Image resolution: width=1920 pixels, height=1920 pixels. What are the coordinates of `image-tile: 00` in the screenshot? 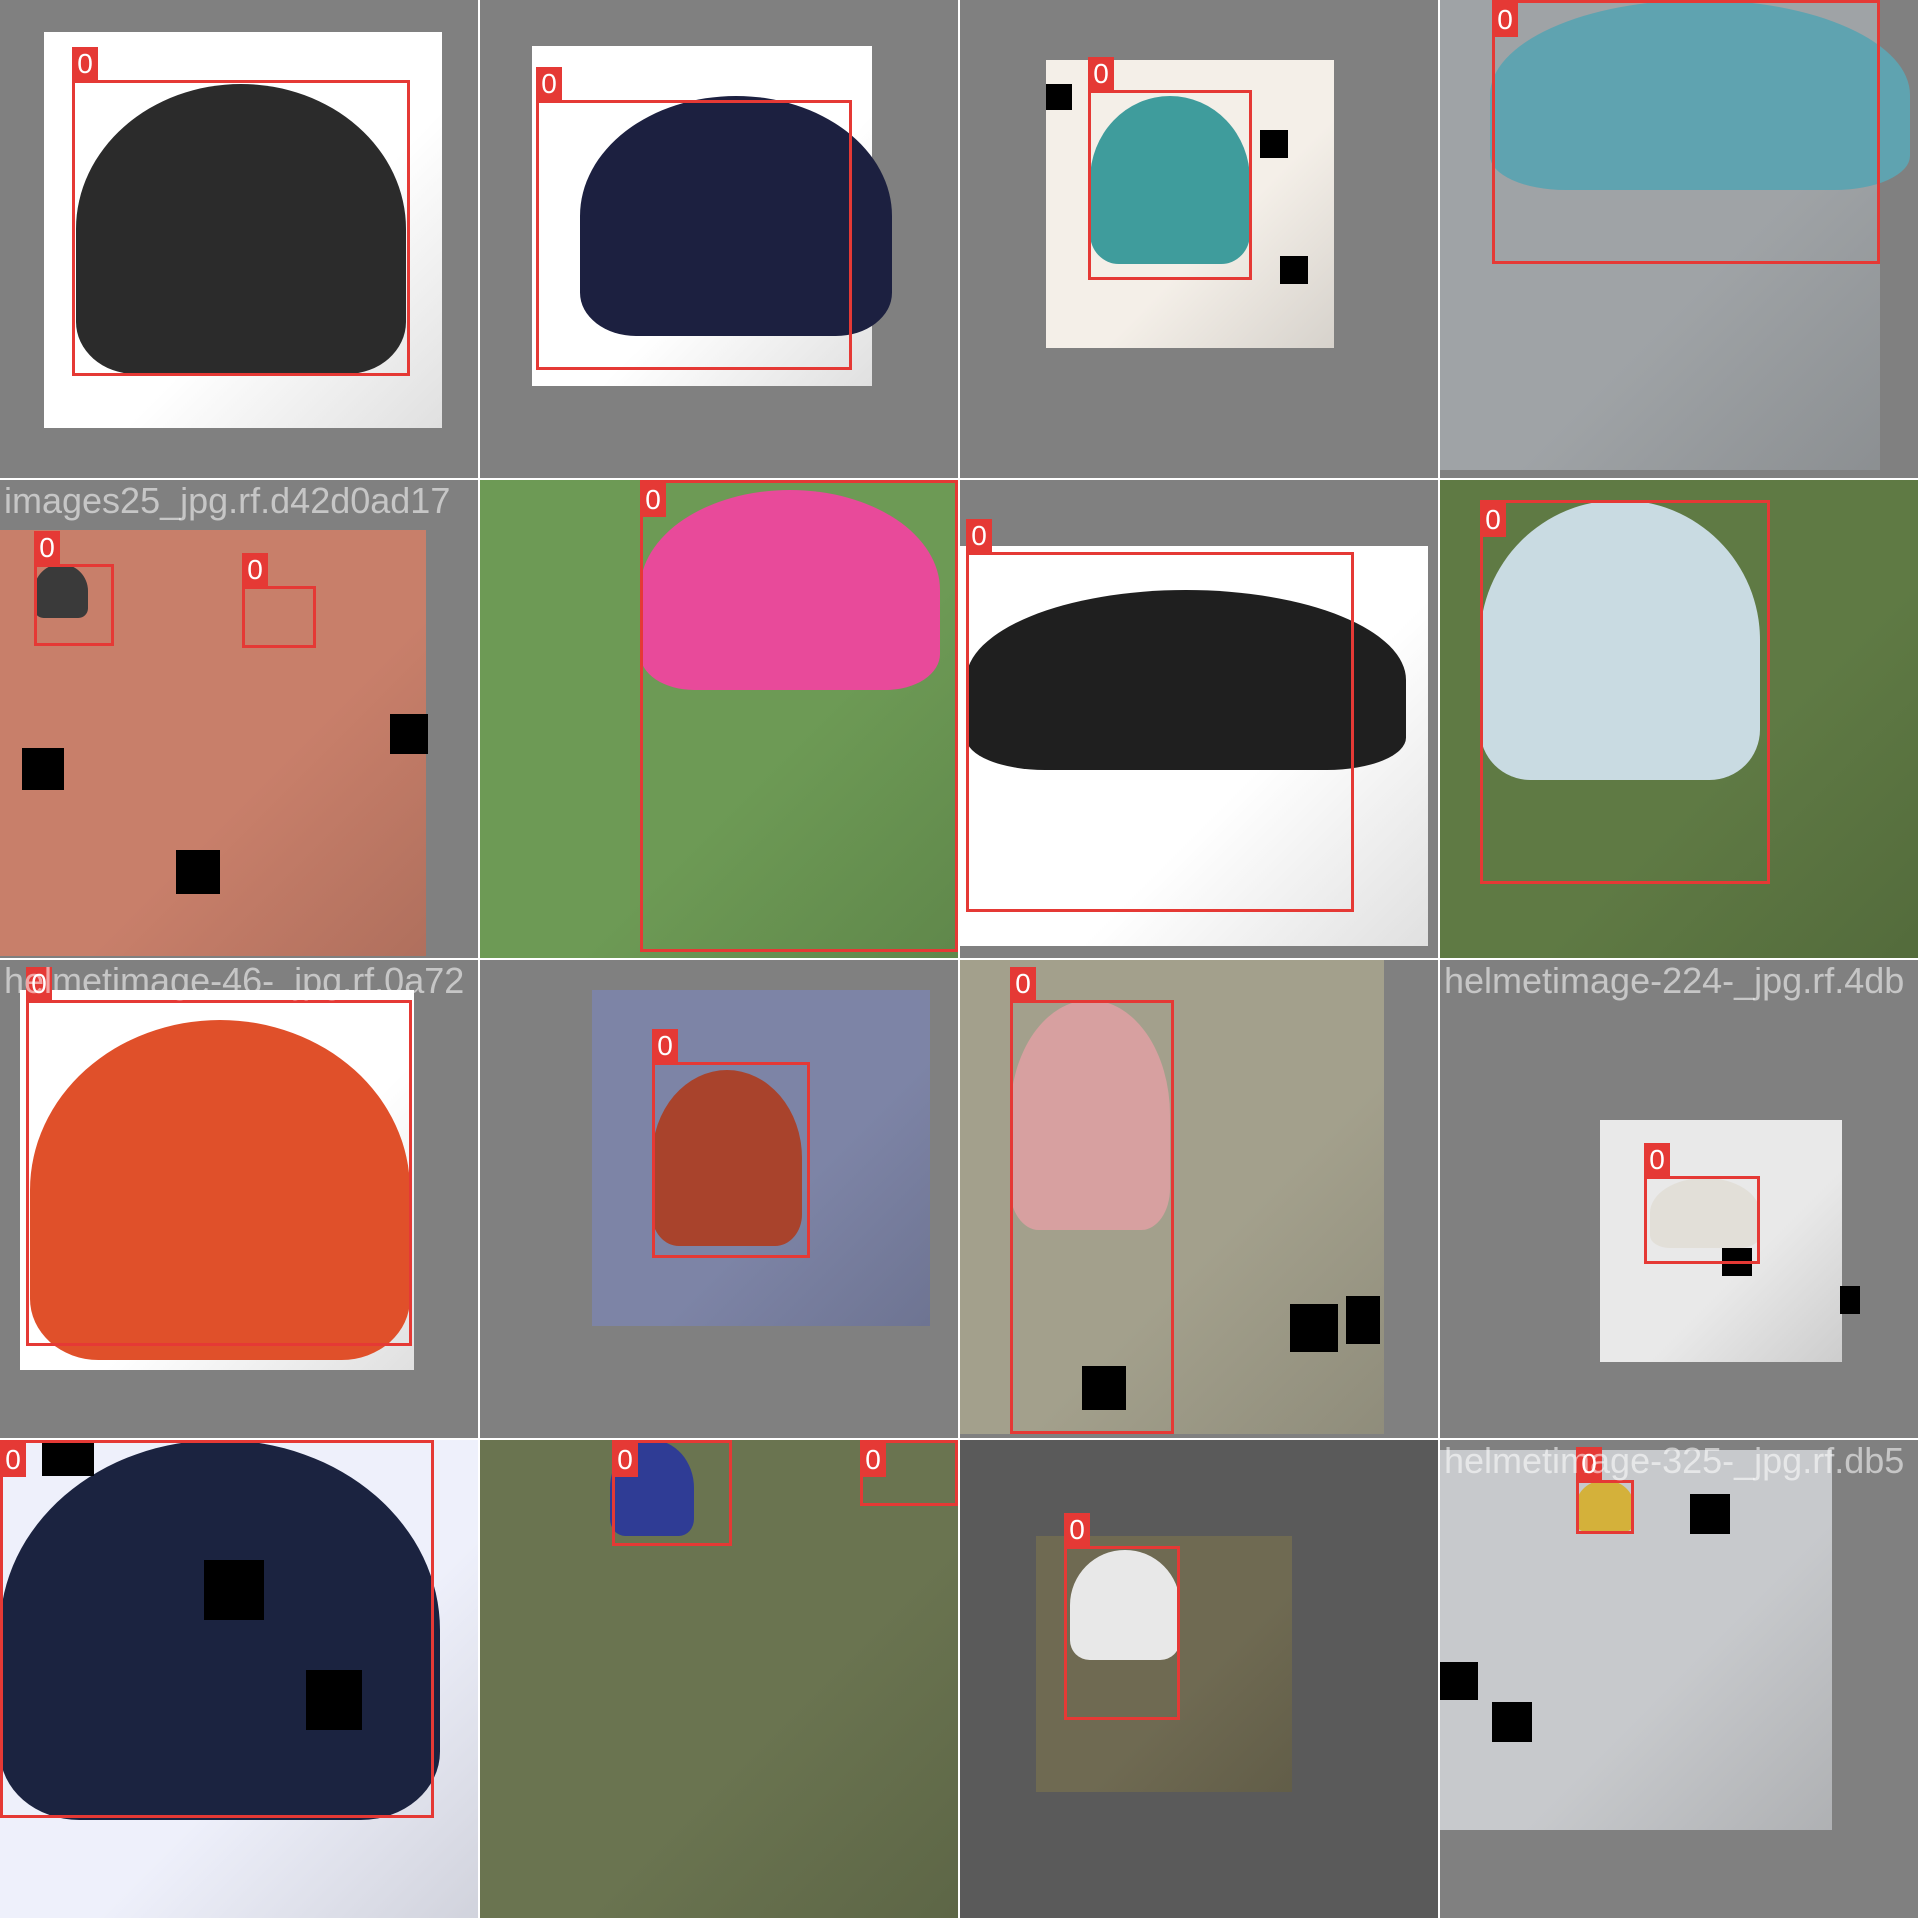 It's located at (719, 1679).